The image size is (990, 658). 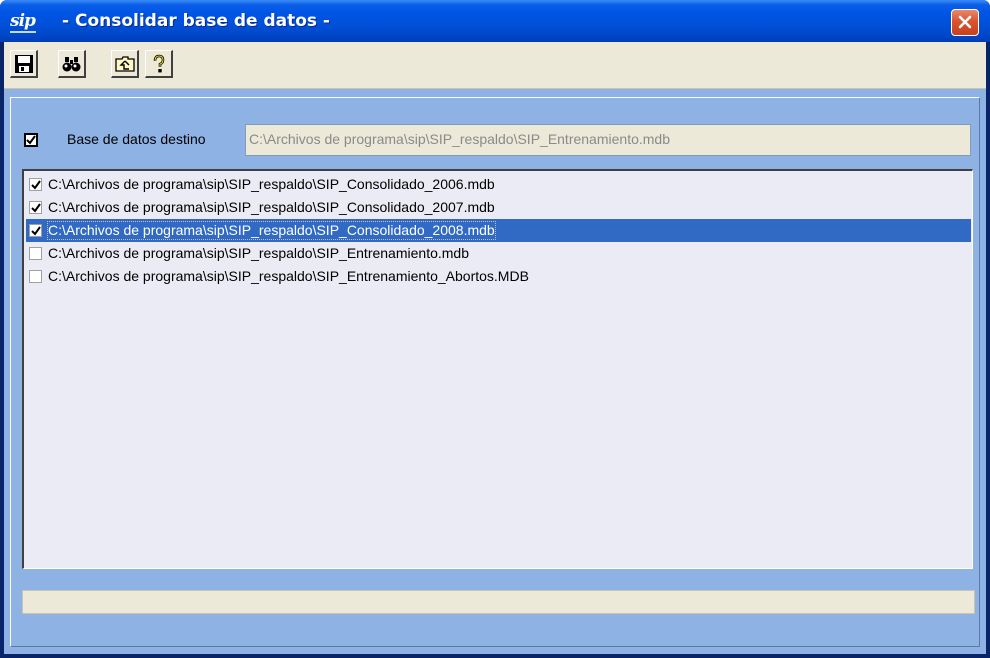 I want to click on status-bar, so click(x=498, y=602).